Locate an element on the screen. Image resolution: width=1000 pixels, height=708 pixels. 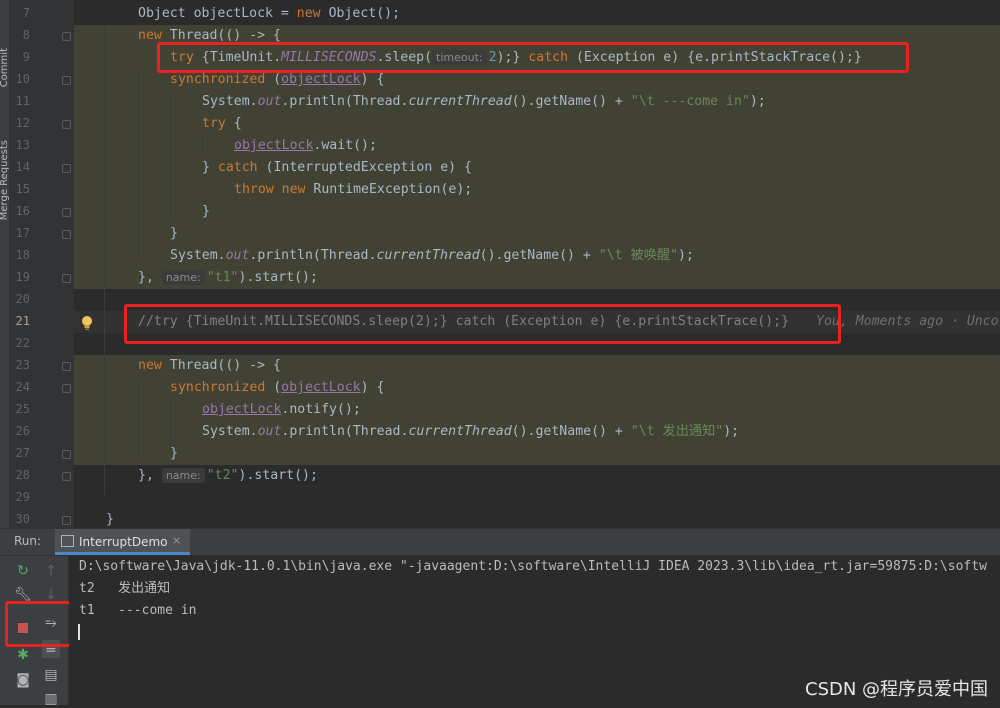
line-number: 25 is located at coordinates (20, 409).